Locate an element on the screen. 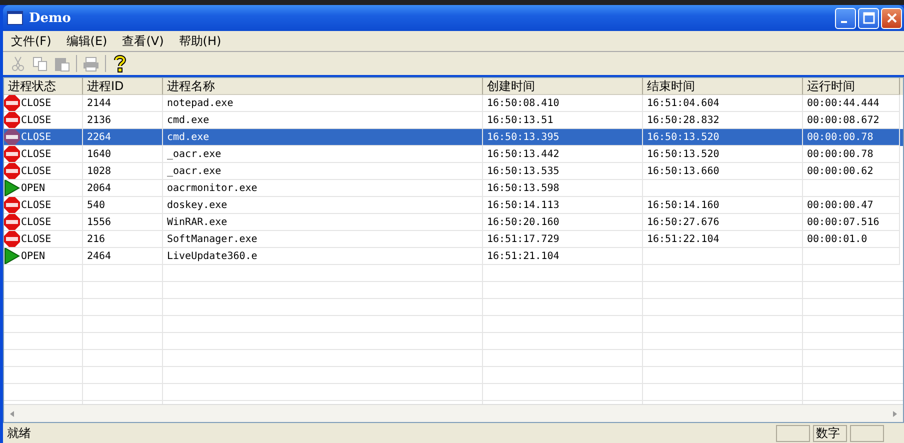 Image resolution: width=904 pixels, height=443 pixels. minimize-icon is located at coordinates (844, 22).